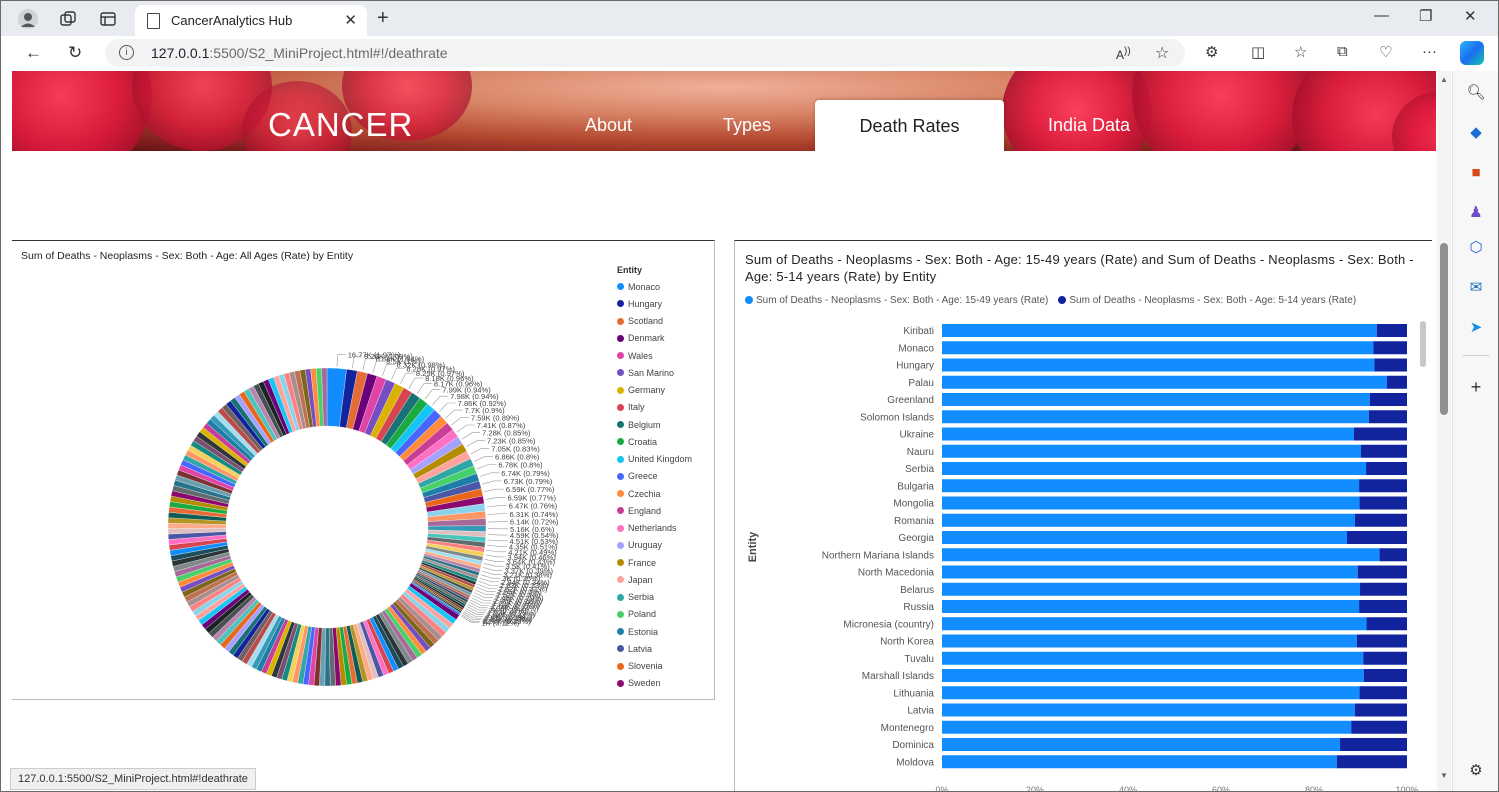 This screenshot has height=792, width=1499. Describe the element at coordinates (383, 18) in the screenshot. I see `new-tab-icon: +` at that location.